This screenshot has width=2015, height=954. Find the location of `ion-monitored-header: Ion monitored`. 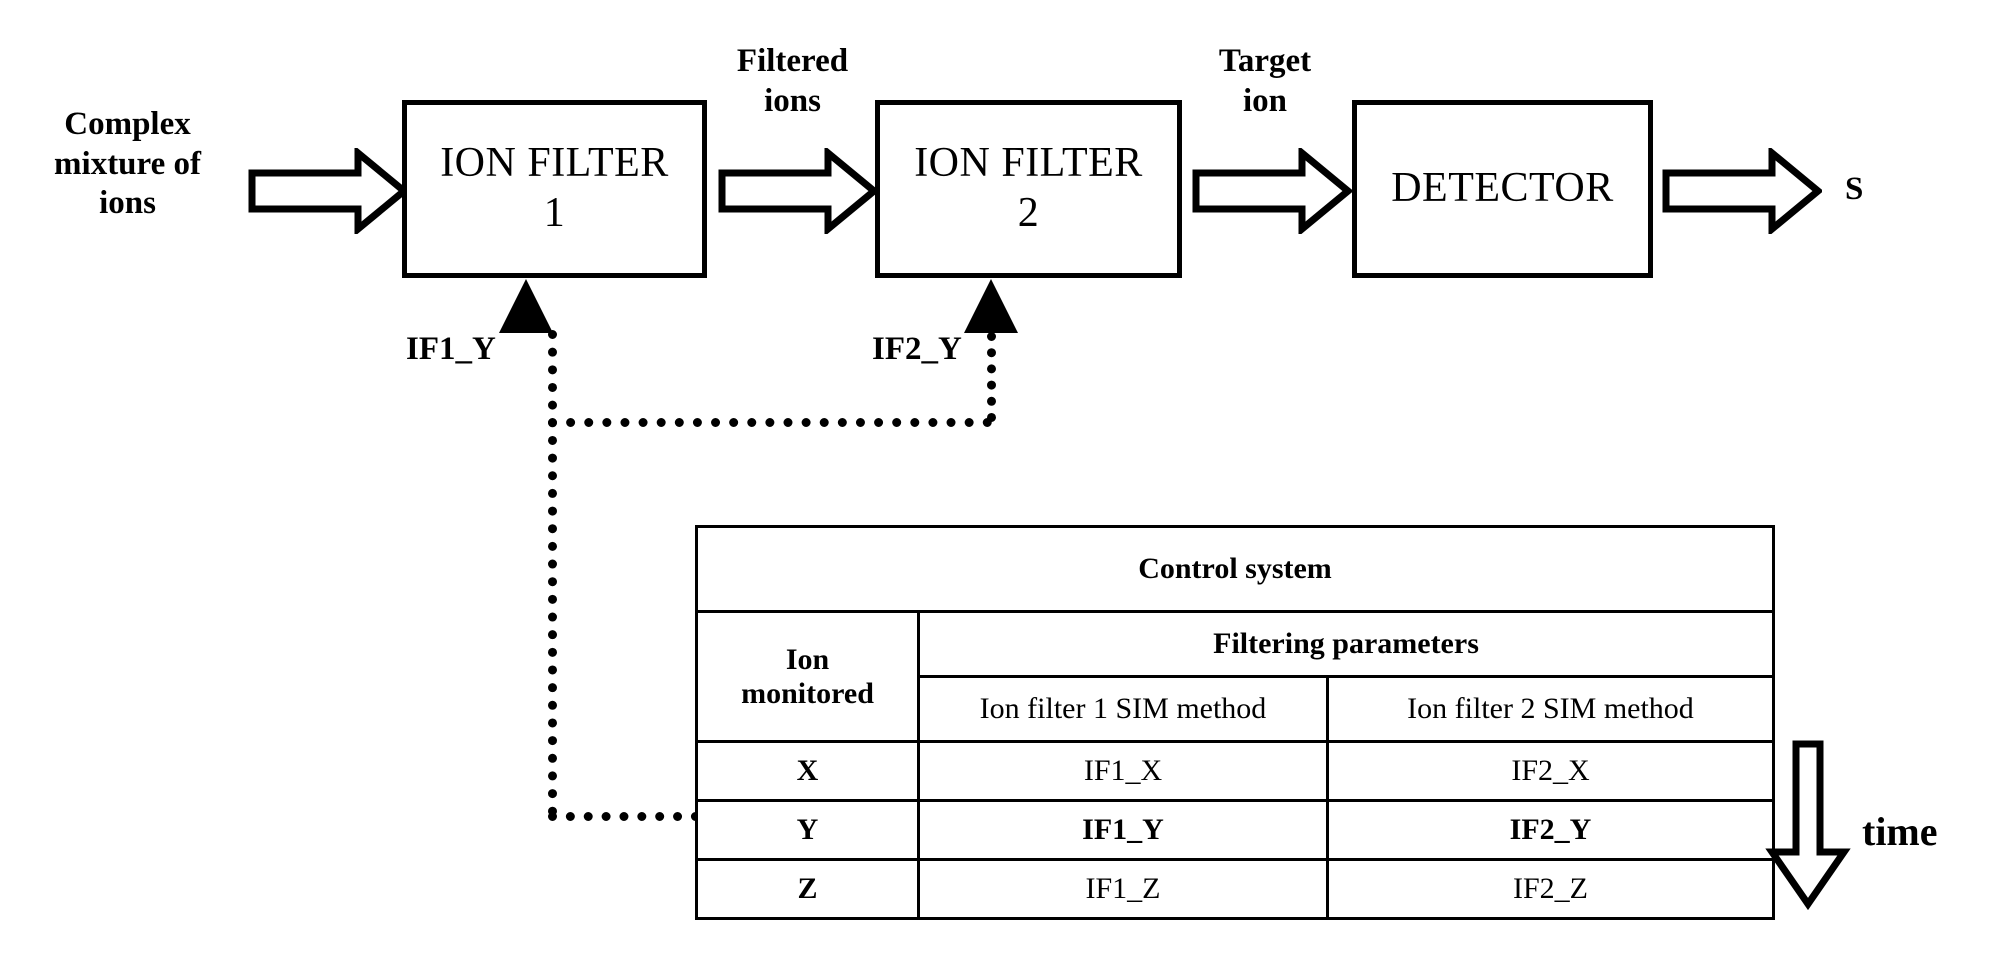

ion-monitored-header: Ion monitored is located at coordinates (807, 676).